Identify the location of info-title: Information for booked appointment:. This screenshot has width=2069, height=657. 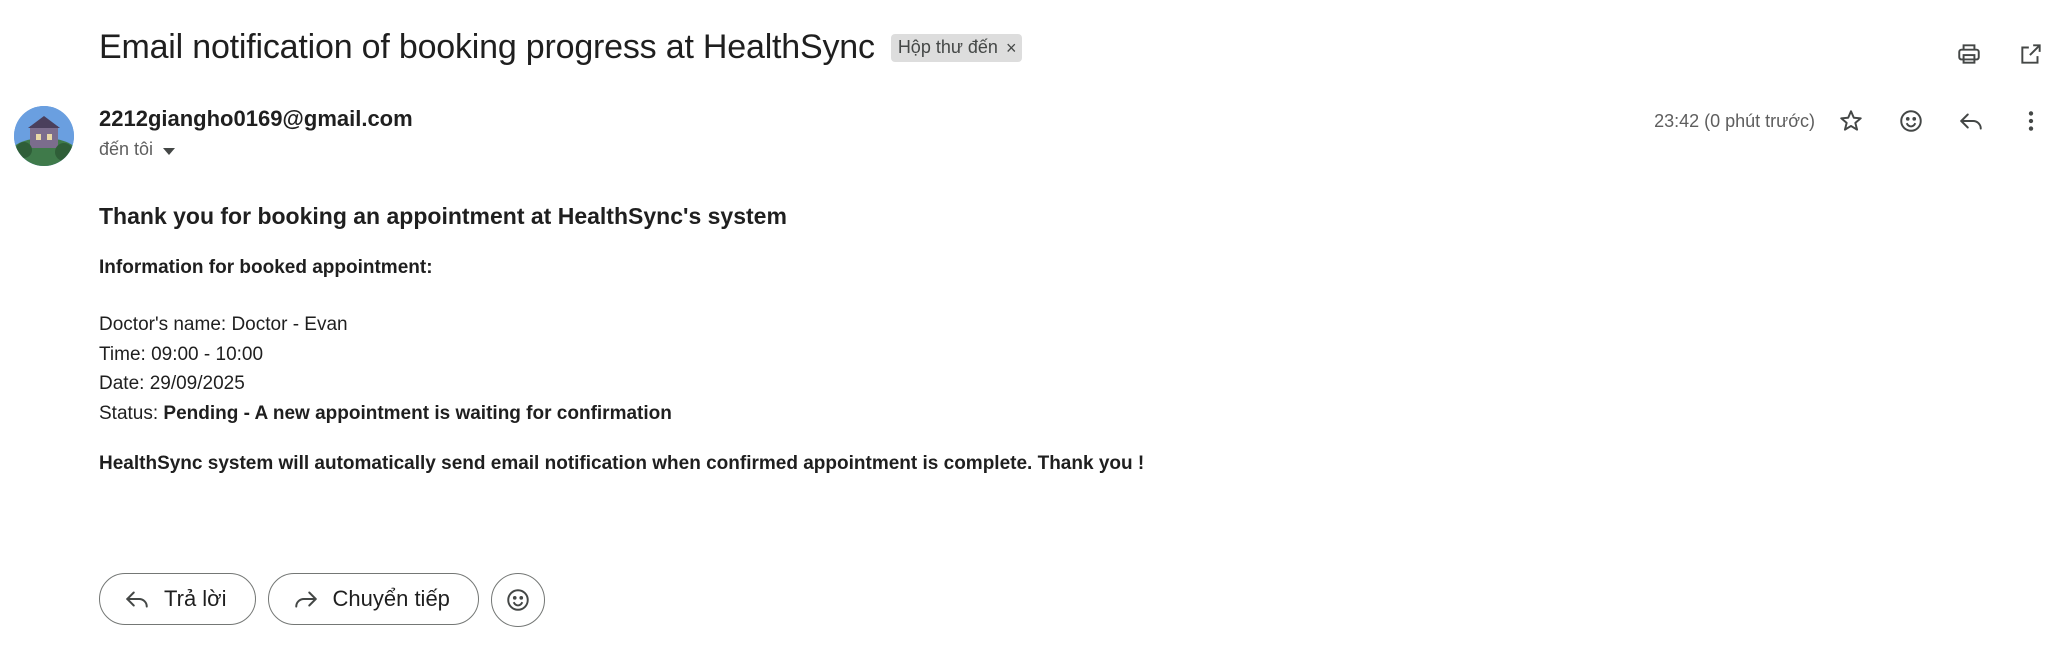
(266, 267).